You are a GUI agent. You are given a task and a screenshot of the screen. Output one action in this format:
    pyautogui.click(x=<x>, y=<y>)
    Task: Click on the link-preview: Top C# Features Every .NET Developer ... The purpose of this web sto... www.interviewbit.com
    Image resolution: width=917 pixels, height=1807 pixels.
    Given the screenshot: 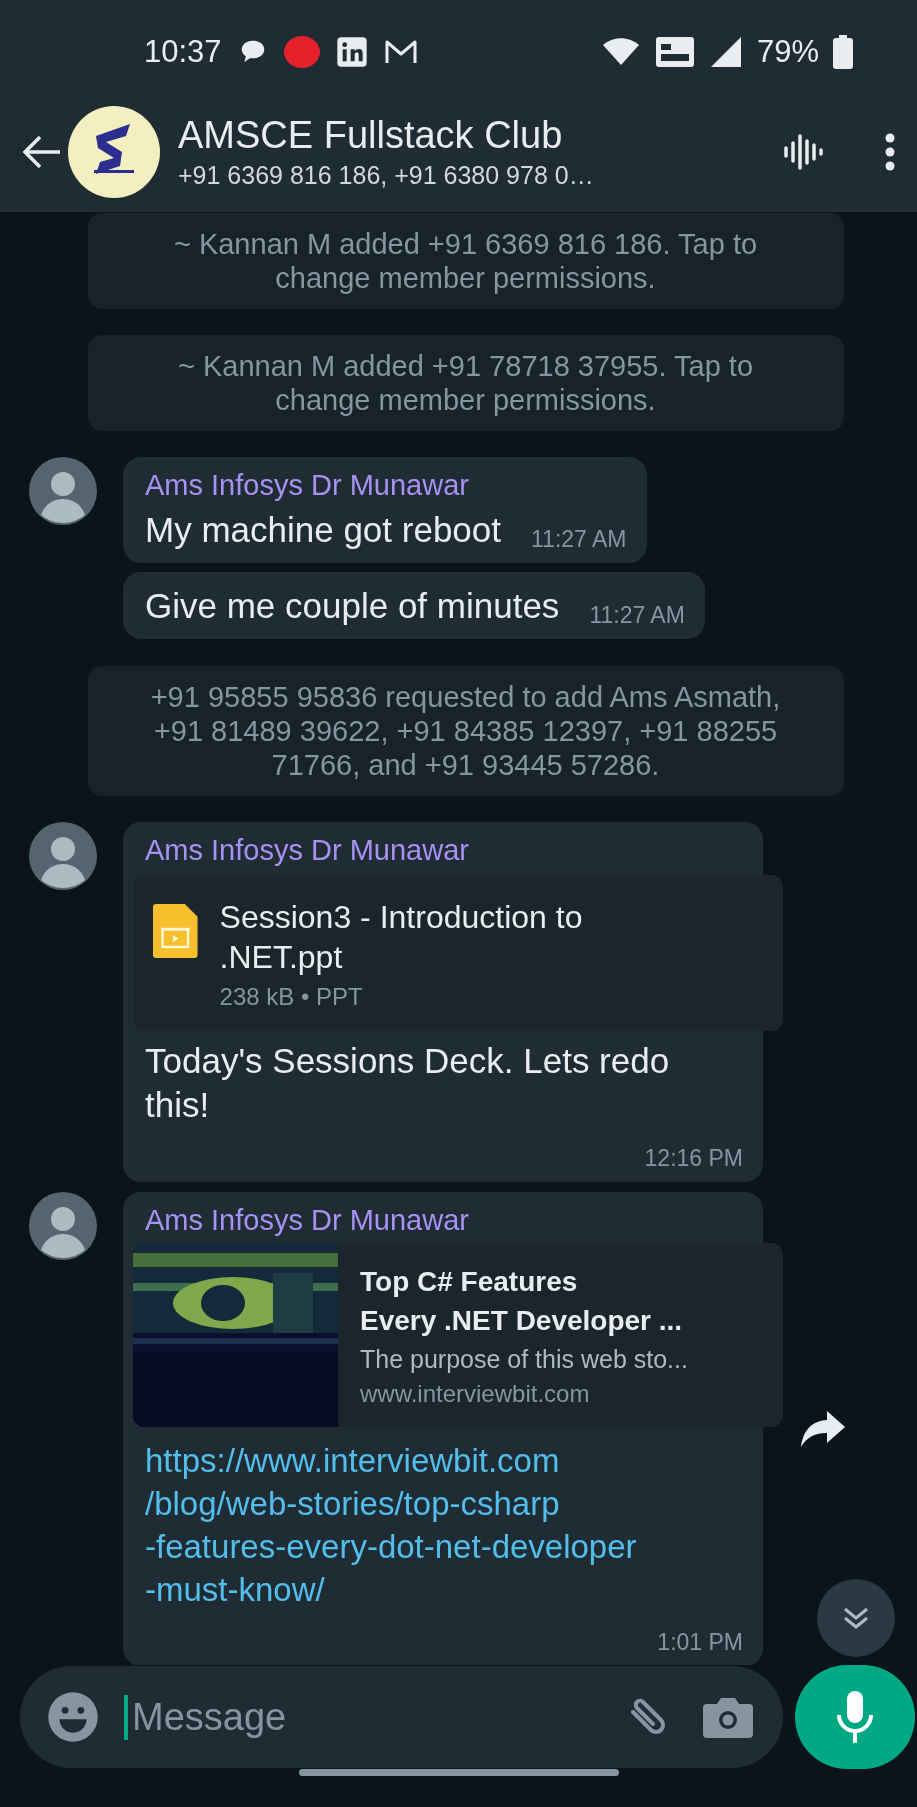 What is the action you would take?
    pyautogui.click(x=458, y=1335)
    